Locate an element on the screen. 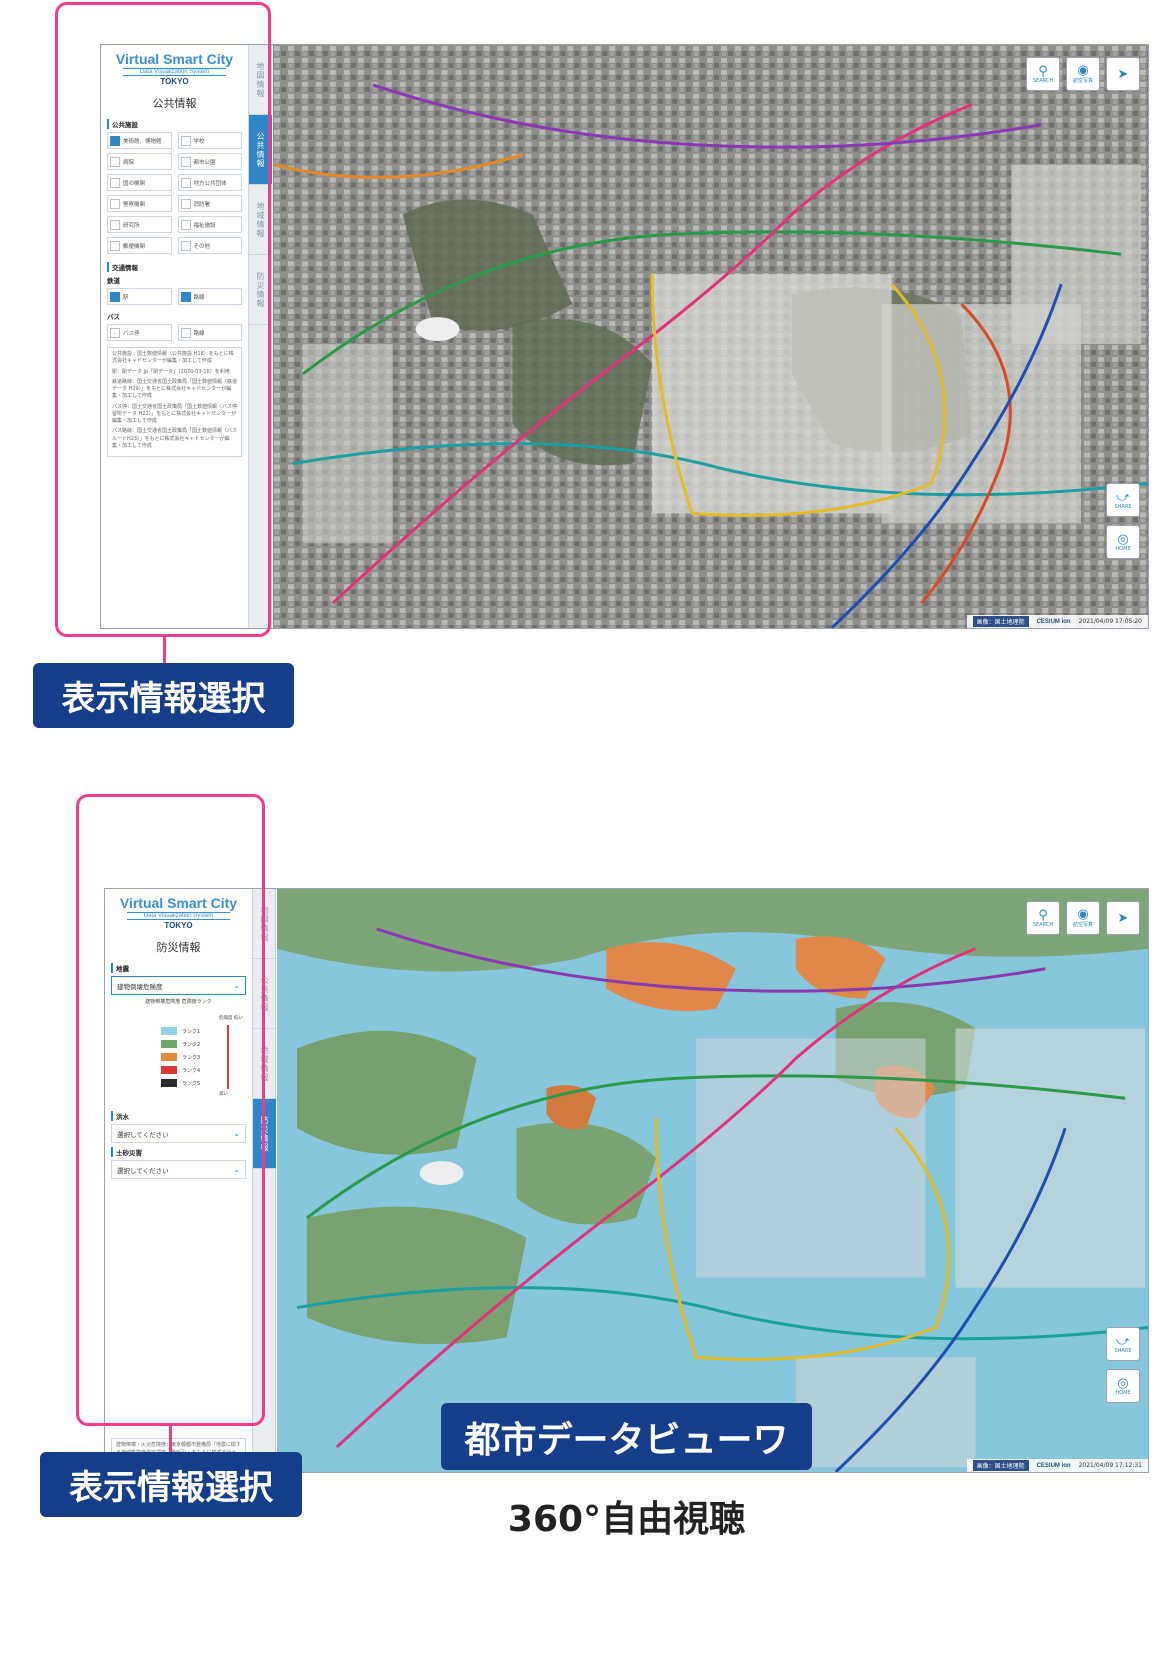 This screenshot has width=1154, height=1677. timestamp: 2021/04/09 17:05:20 is located at coordinates (1110, 621).